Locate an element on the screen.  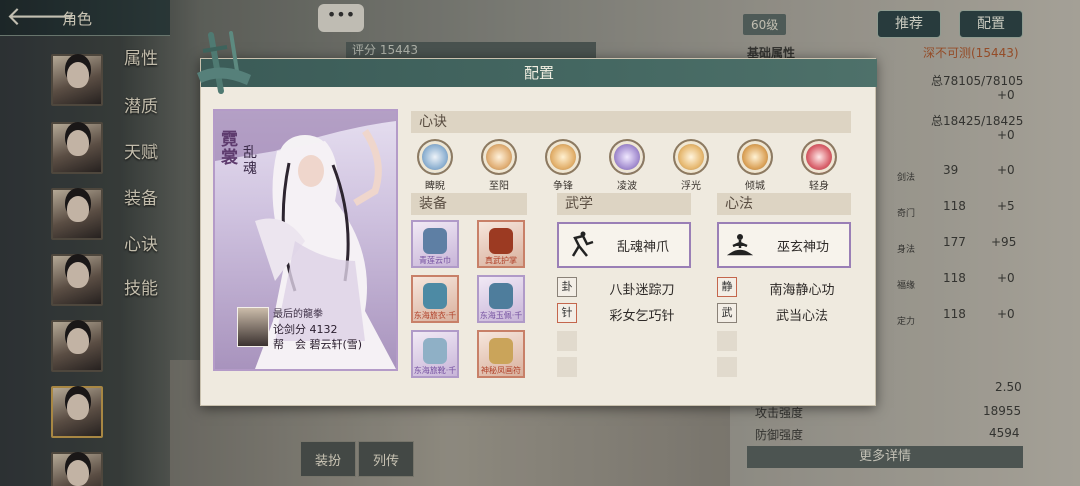
xinfa-sub-label: 南海静心功 is located at coordinates (802, 290).